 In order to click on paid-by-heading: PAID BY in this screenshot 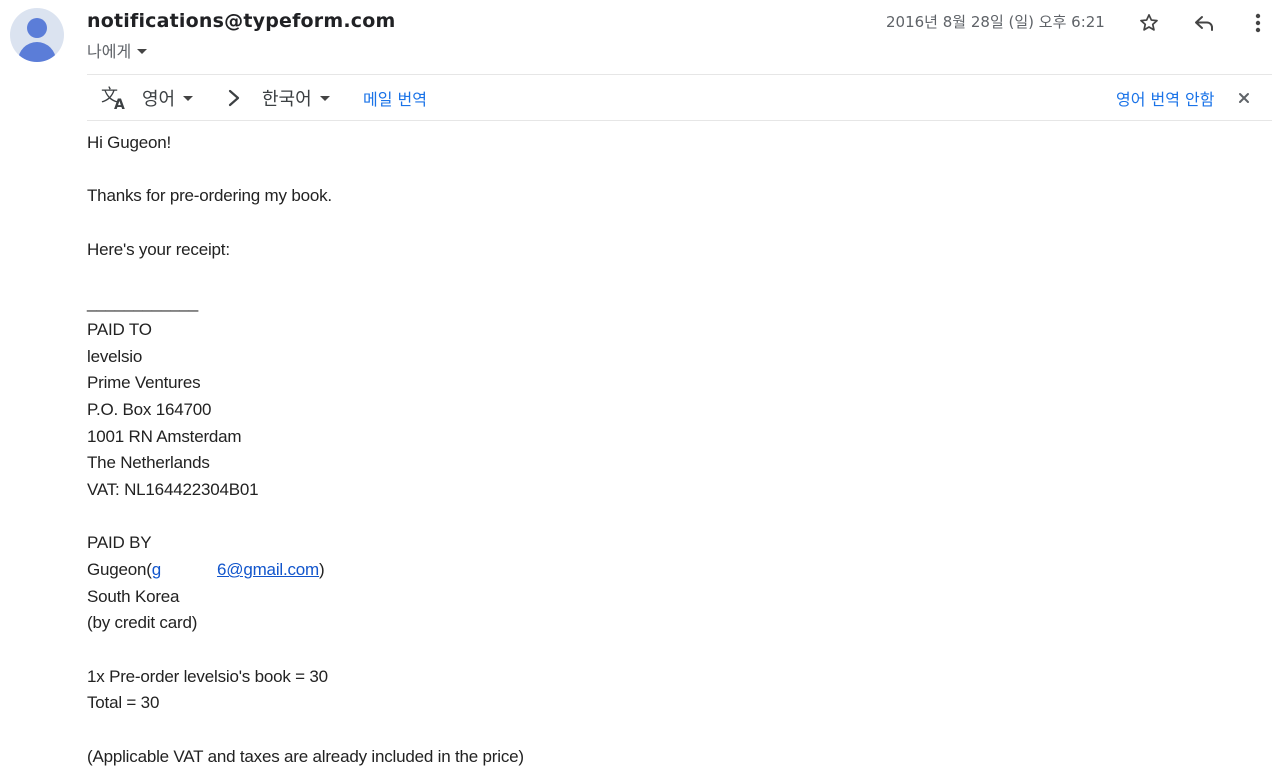, I will do `click(119, 543)`.